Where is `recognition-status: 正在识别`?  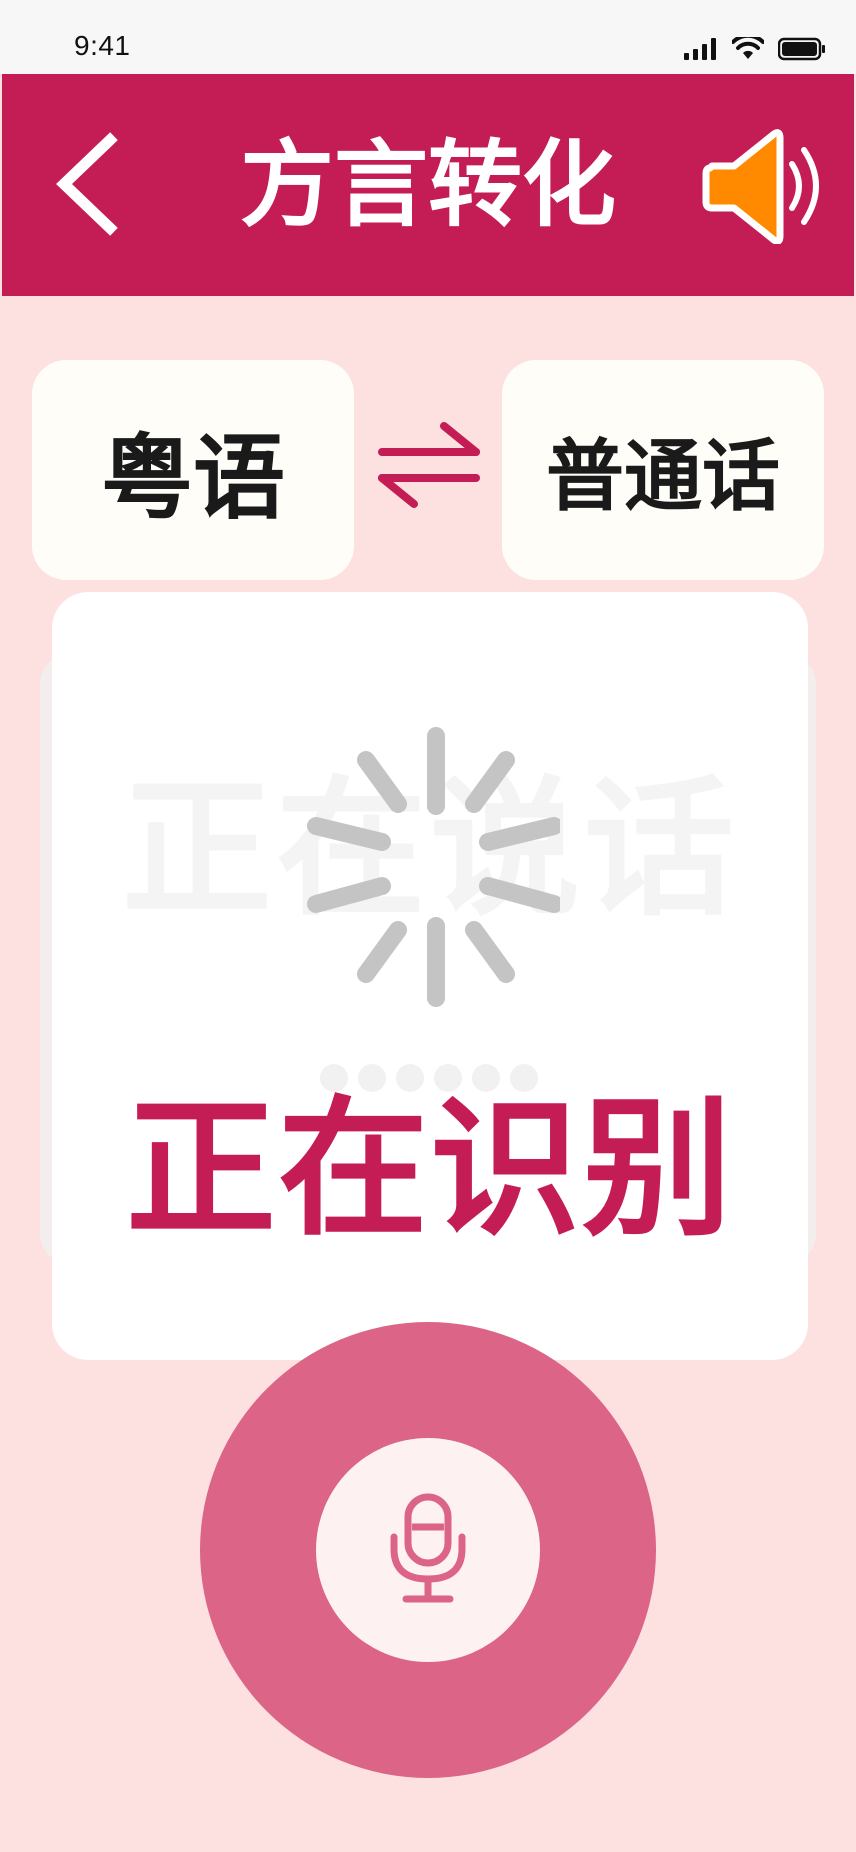
recognition-status: 正在识别 is located at coordinates (429, 1170).